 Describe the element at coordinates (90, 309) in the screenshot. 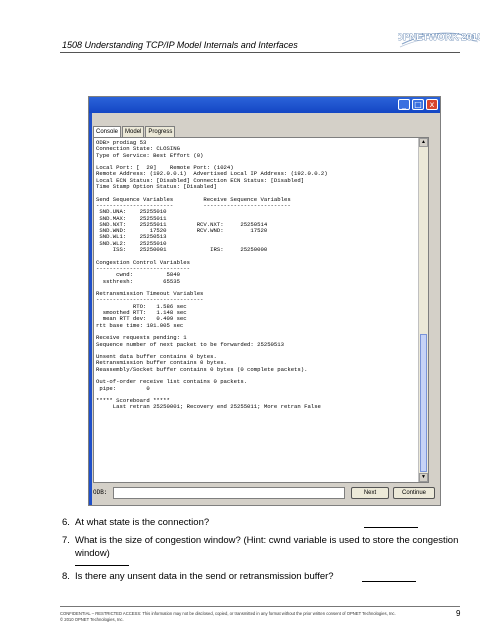

I see `window-left-border` at that location.